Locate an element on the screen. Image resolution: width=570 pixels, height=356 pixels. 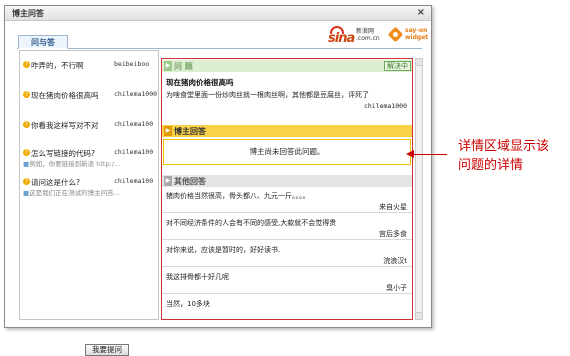
other-answers-header: ▶ 其他回答 is located at coordinates (287, 181).